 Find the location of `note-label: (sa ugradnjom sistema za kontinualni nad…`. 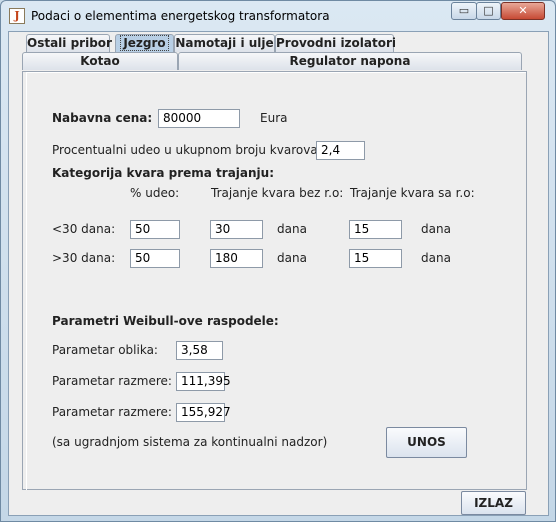

note-label: (sa ugradnjom sistema za kontinualni nad… is located at coordinates (190, 442).